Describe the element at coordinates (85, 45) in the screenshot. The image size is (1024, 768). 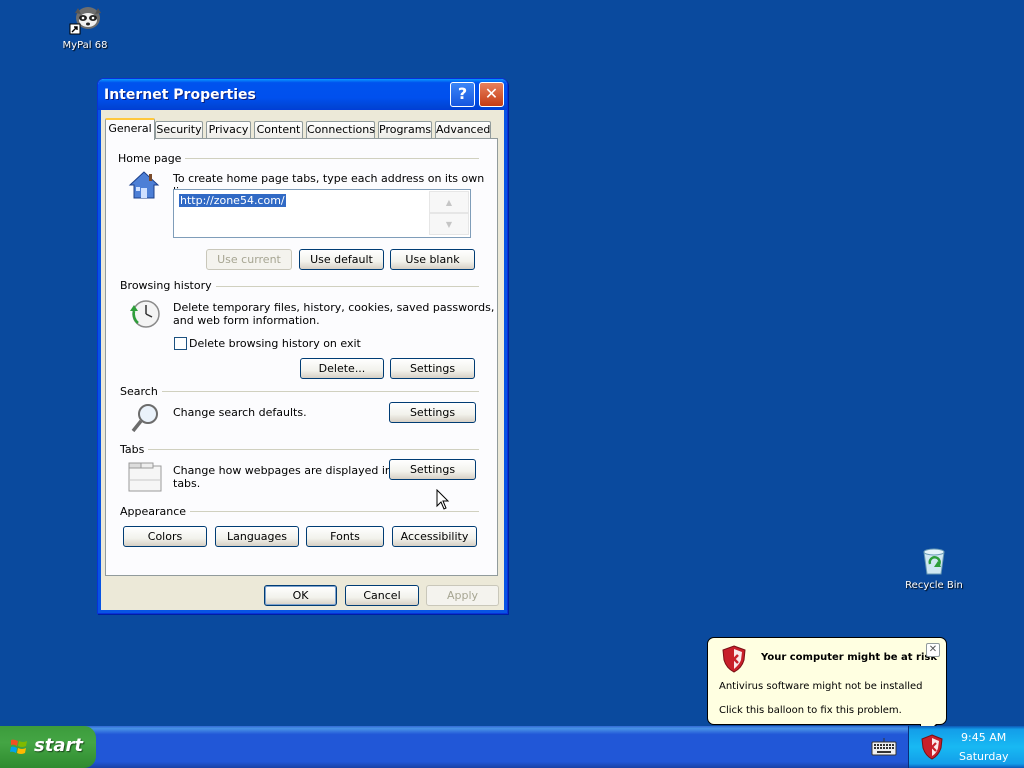
I see `desktop-icon-label: MyPal 68` at that location.